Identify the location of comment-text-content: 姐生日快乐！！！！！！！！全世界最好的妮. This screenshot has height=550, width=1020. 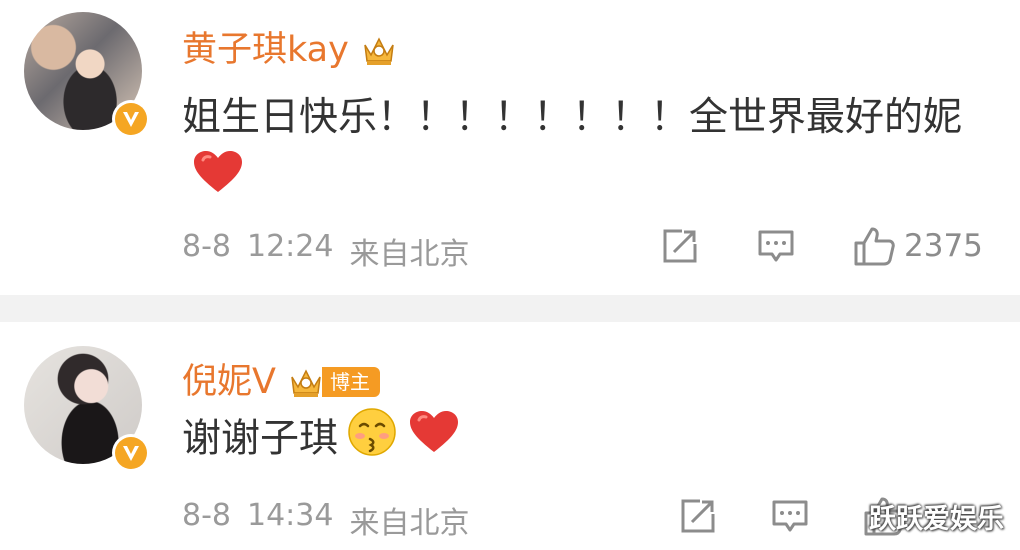
(572, 117).